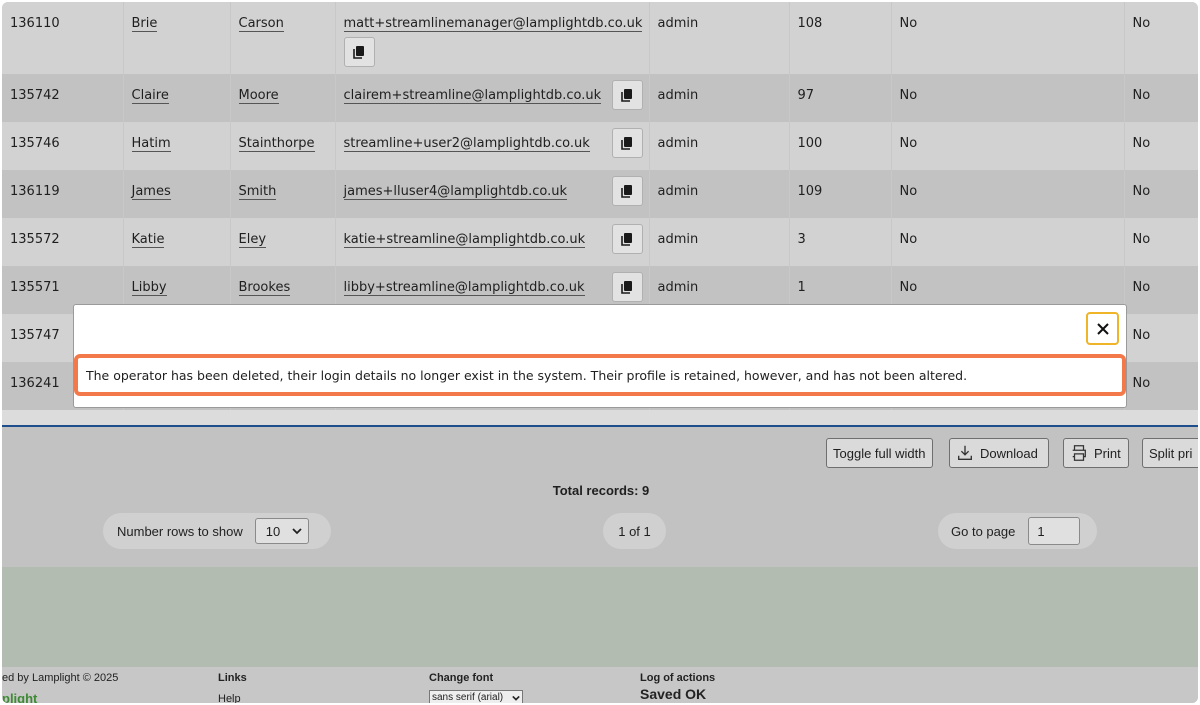  I want to click on close-dialog-button, so click(1102, 328).